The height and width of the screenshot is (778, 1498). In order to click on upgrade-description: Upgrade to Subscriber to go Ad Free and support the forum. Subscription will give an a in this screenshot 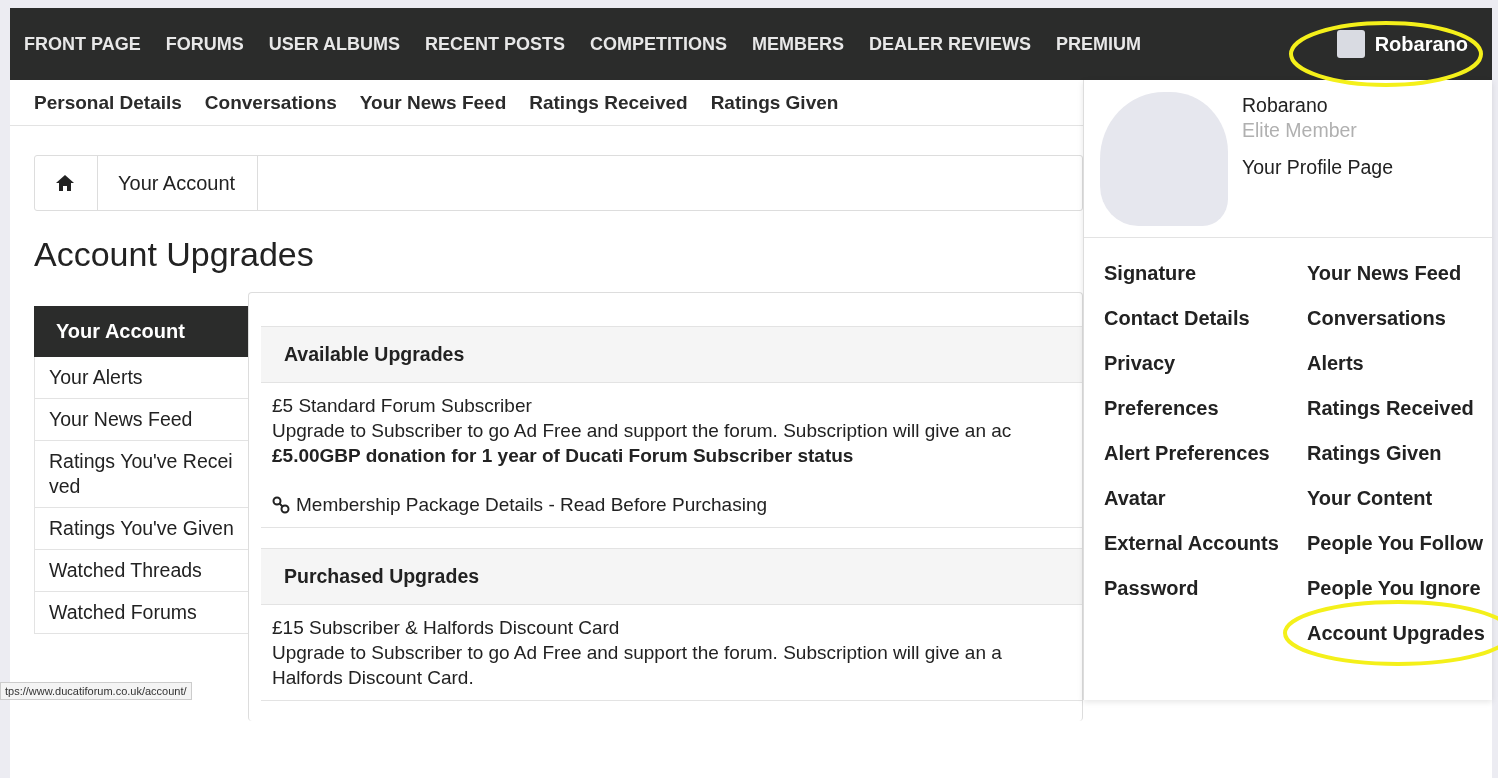, I will do `click(637, 653)`.